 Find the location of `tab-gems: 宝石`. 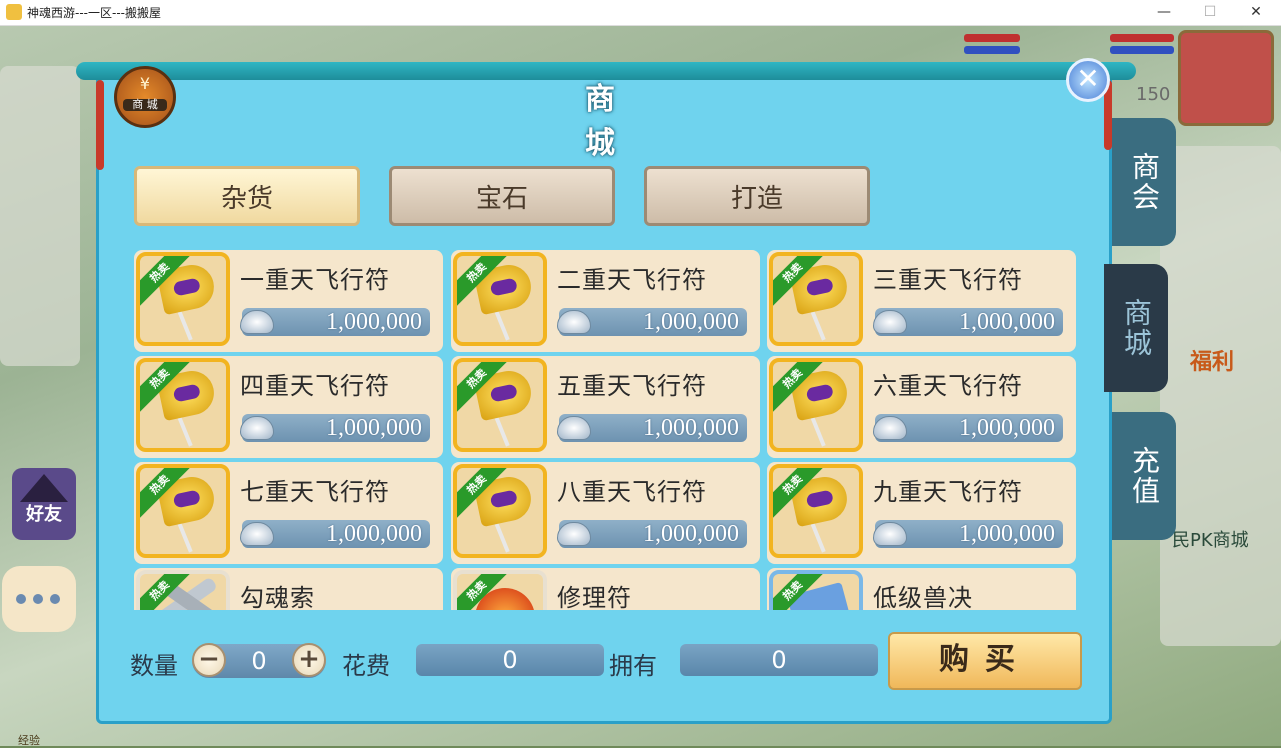

tab-gems: 宝石 is located at coordinates (502, 196).